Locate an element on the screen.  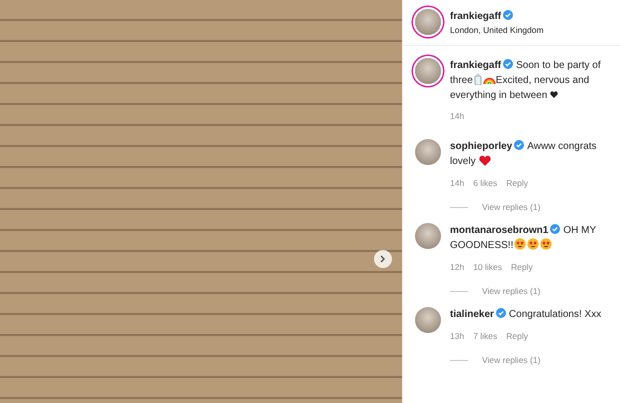
post-time: 14h is located at coordinates (458, 116).